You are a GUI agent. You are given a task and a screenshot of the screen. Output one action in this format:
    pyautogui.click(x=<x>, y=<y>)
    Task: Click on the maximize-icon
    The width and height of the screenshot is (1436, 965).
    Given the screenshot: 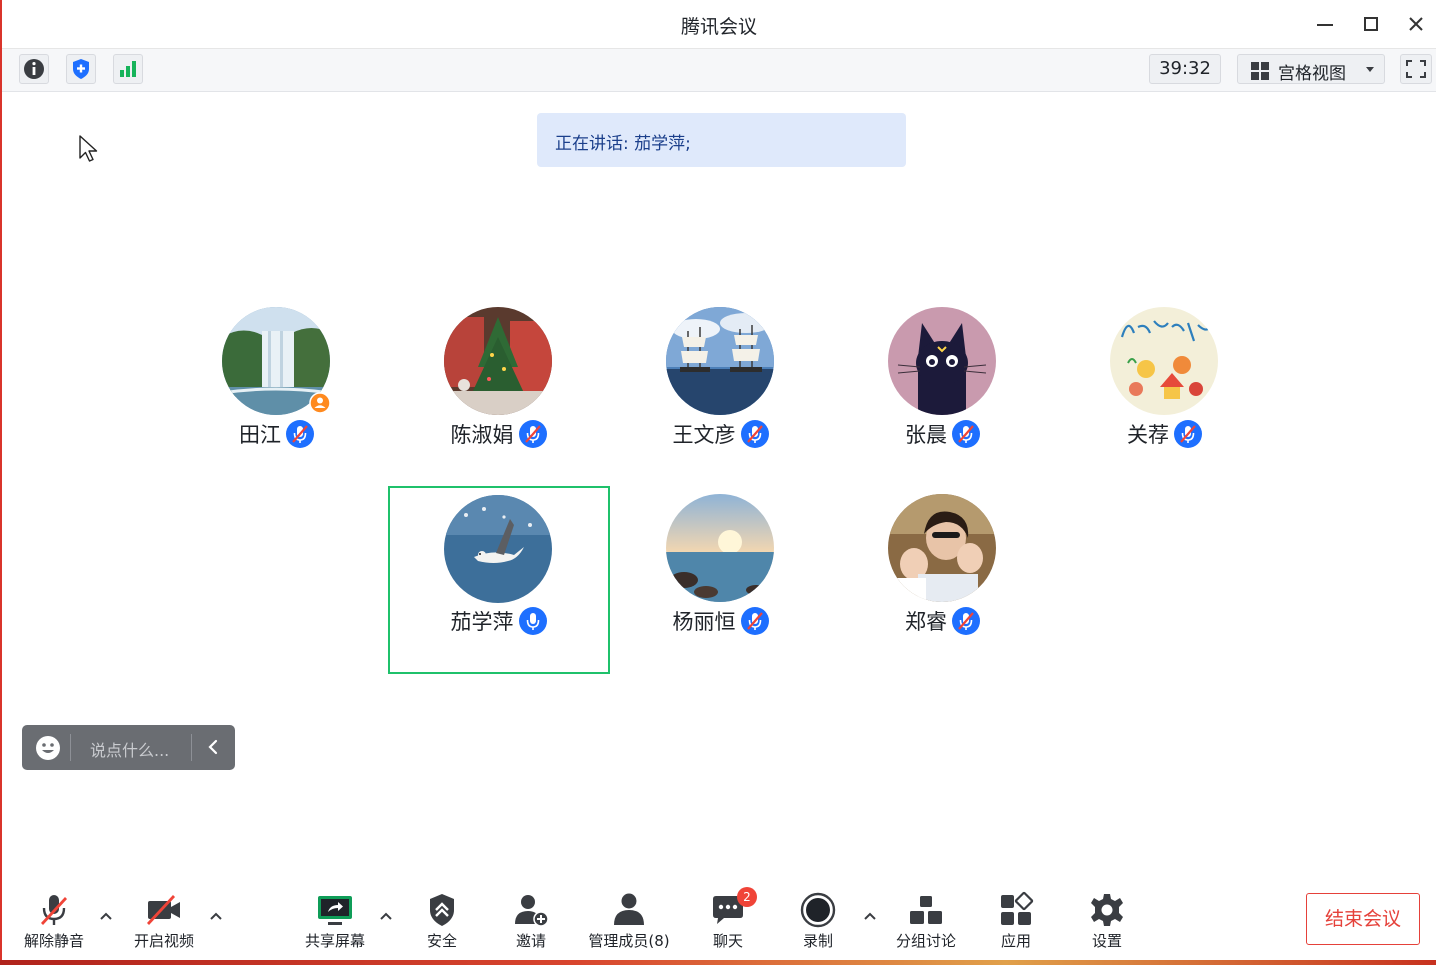 What is the action you would take?
    pyautogui.click(x=1371, y=24)
    